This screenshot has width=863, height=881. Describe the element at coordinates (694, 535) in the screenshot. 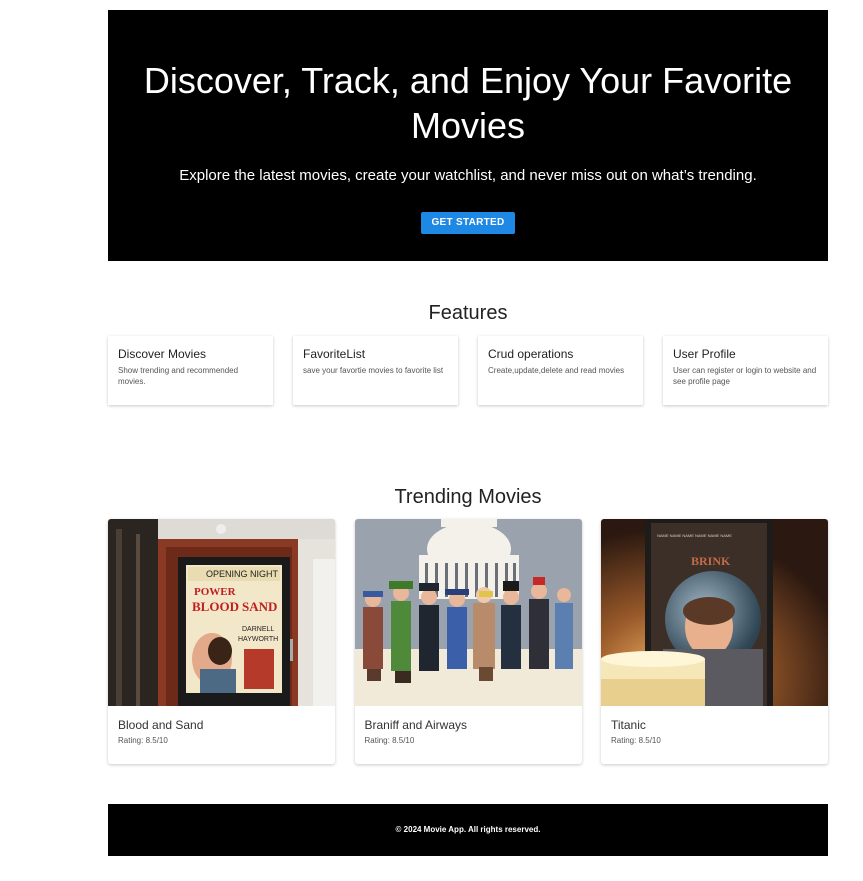

I see `svg-text:NAME NAME NAME NAME NAME NAM: NAME NAME NAME NAME NAME NAME` at that location.